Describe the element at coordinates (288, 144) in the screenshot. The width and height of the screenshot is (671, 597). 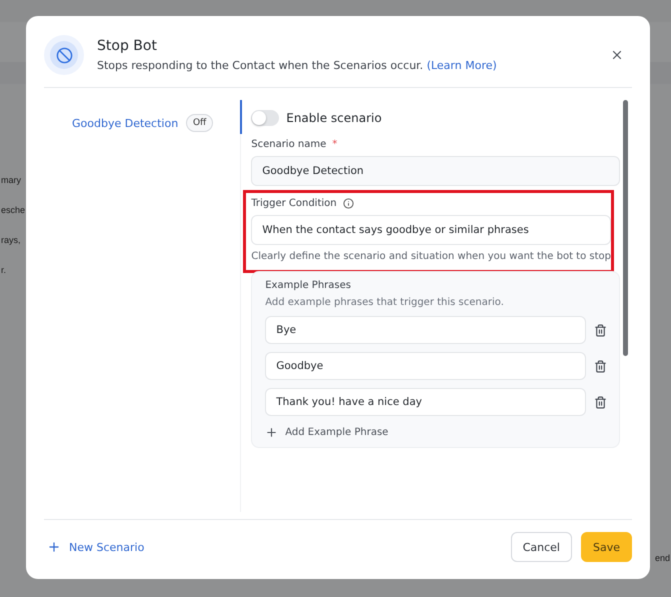
I see `field-label: Scenario name` at that location.